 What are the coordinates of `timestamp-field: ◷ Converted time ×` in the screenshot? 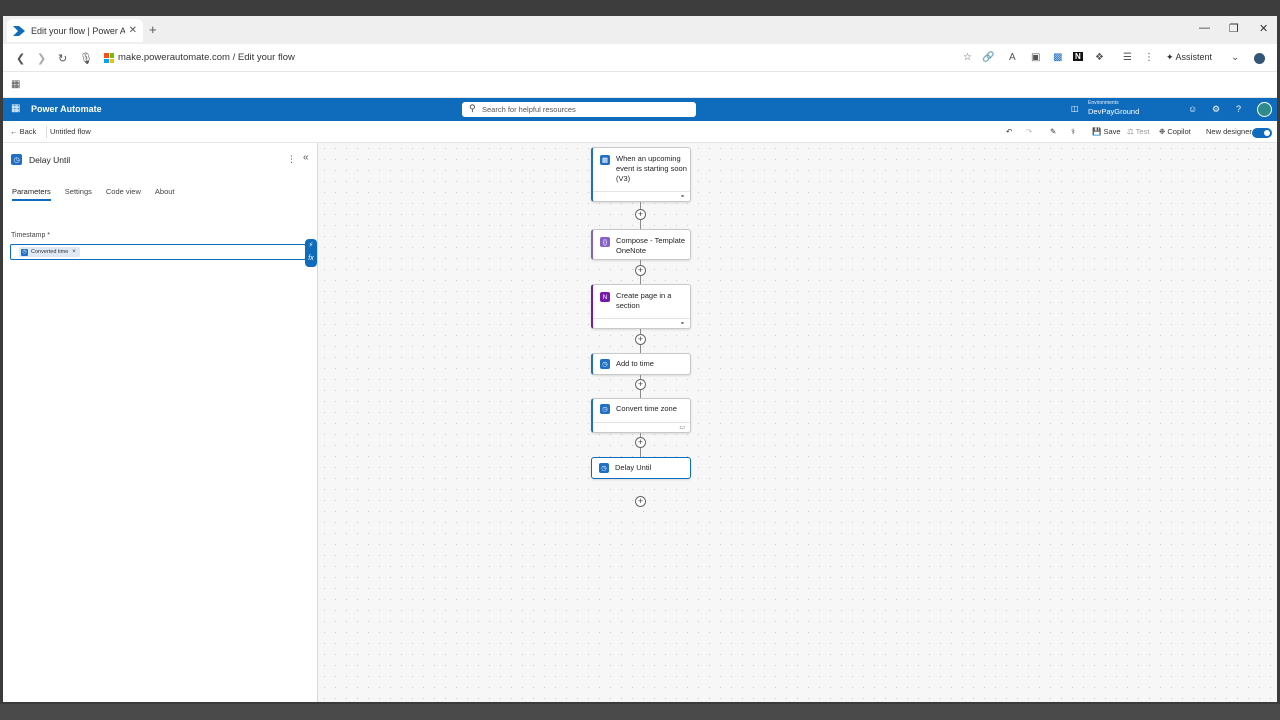 It's located at (158, 252).